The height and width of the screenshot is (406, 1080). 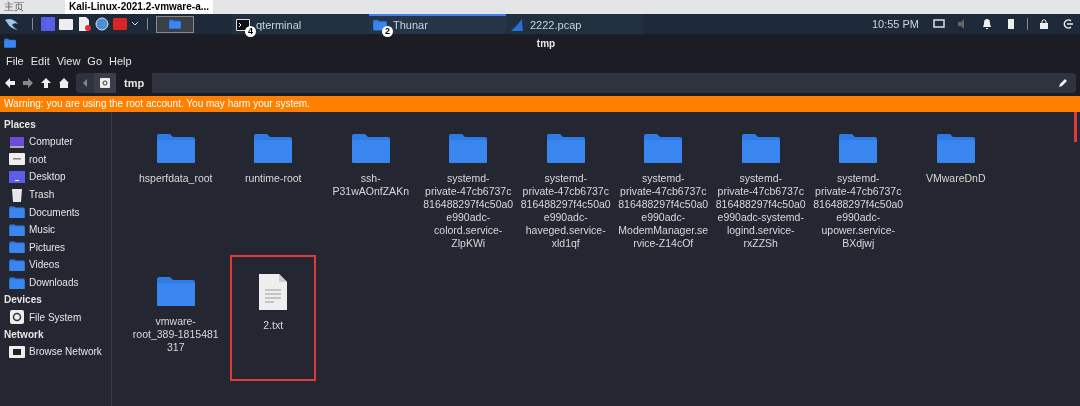 I want to click on path-button: tmp, so click(x=134, y=83).